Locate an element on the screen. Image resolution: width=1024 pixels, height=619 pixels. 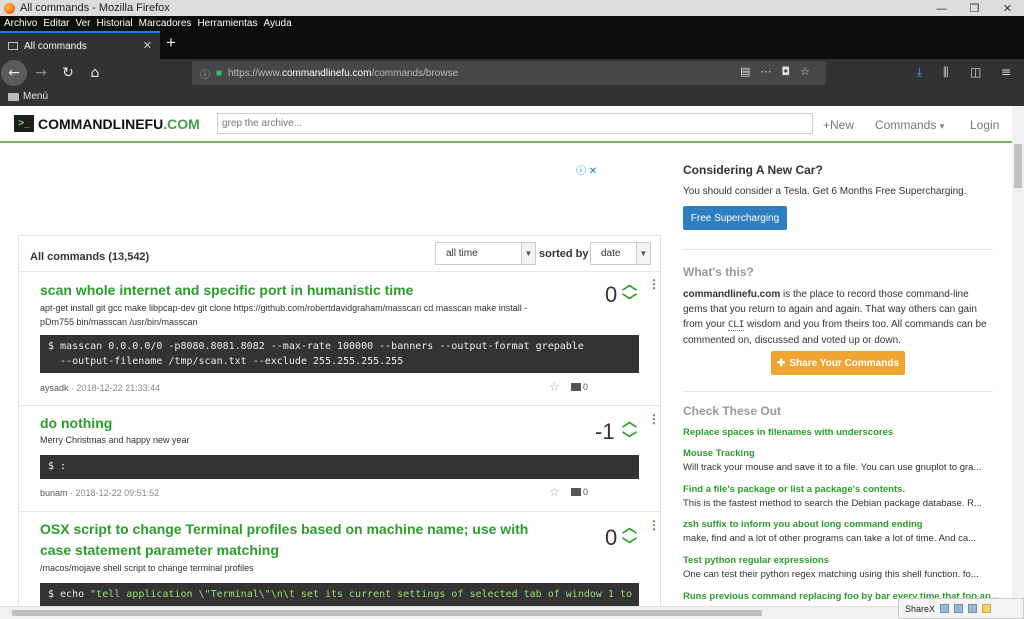
nav-commands-dropdown: Commands ▾ is located at coordinates (909, 125).